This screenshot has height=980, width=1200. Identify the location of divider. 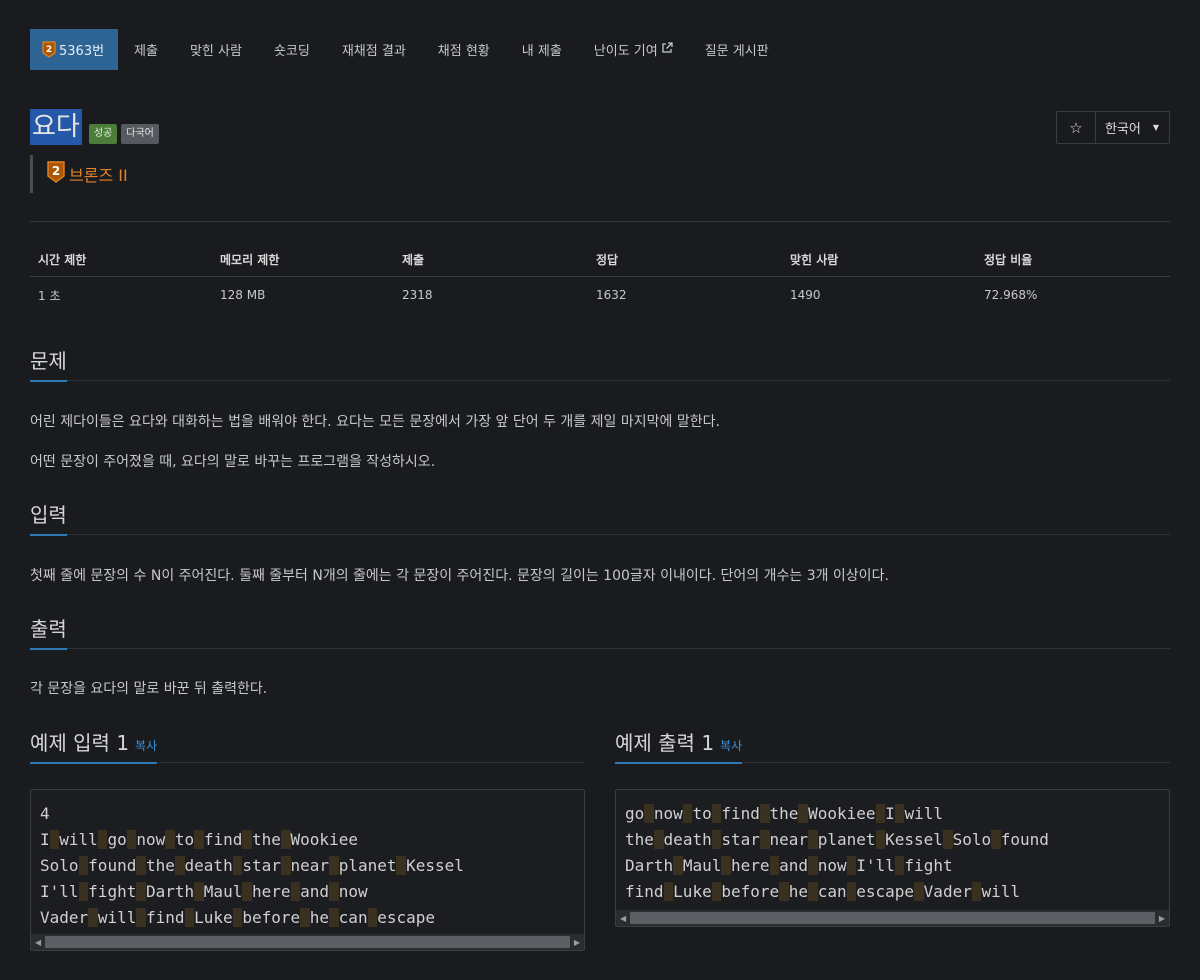
(600, 221).